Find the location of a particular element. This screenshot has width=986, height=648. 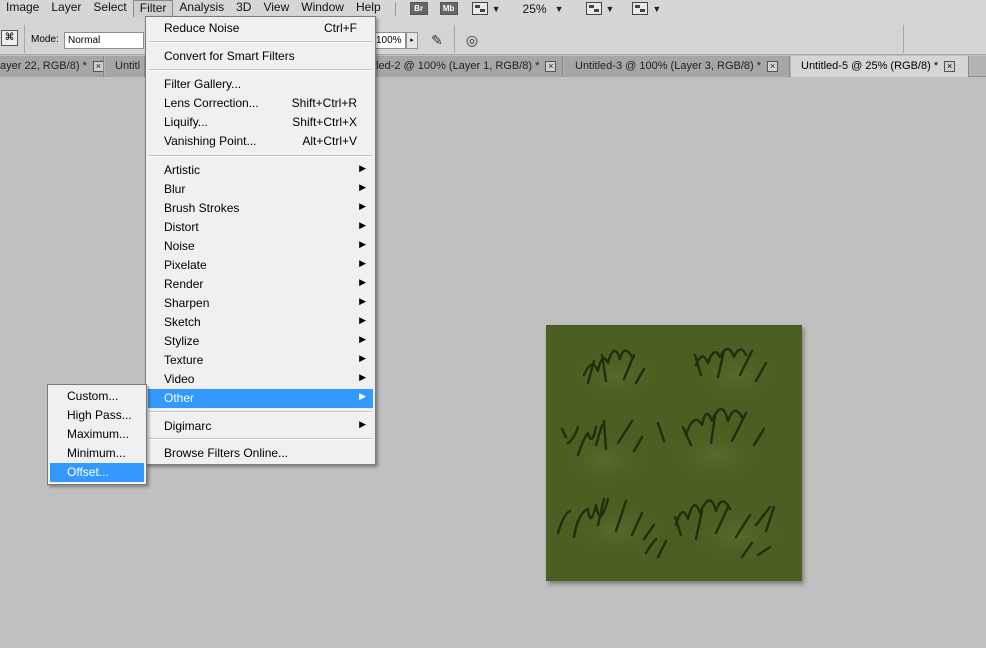

menu-item-vanishing-point: Vanishing Point... Alt+Ctrl+V is located at coordinates (260, 141).